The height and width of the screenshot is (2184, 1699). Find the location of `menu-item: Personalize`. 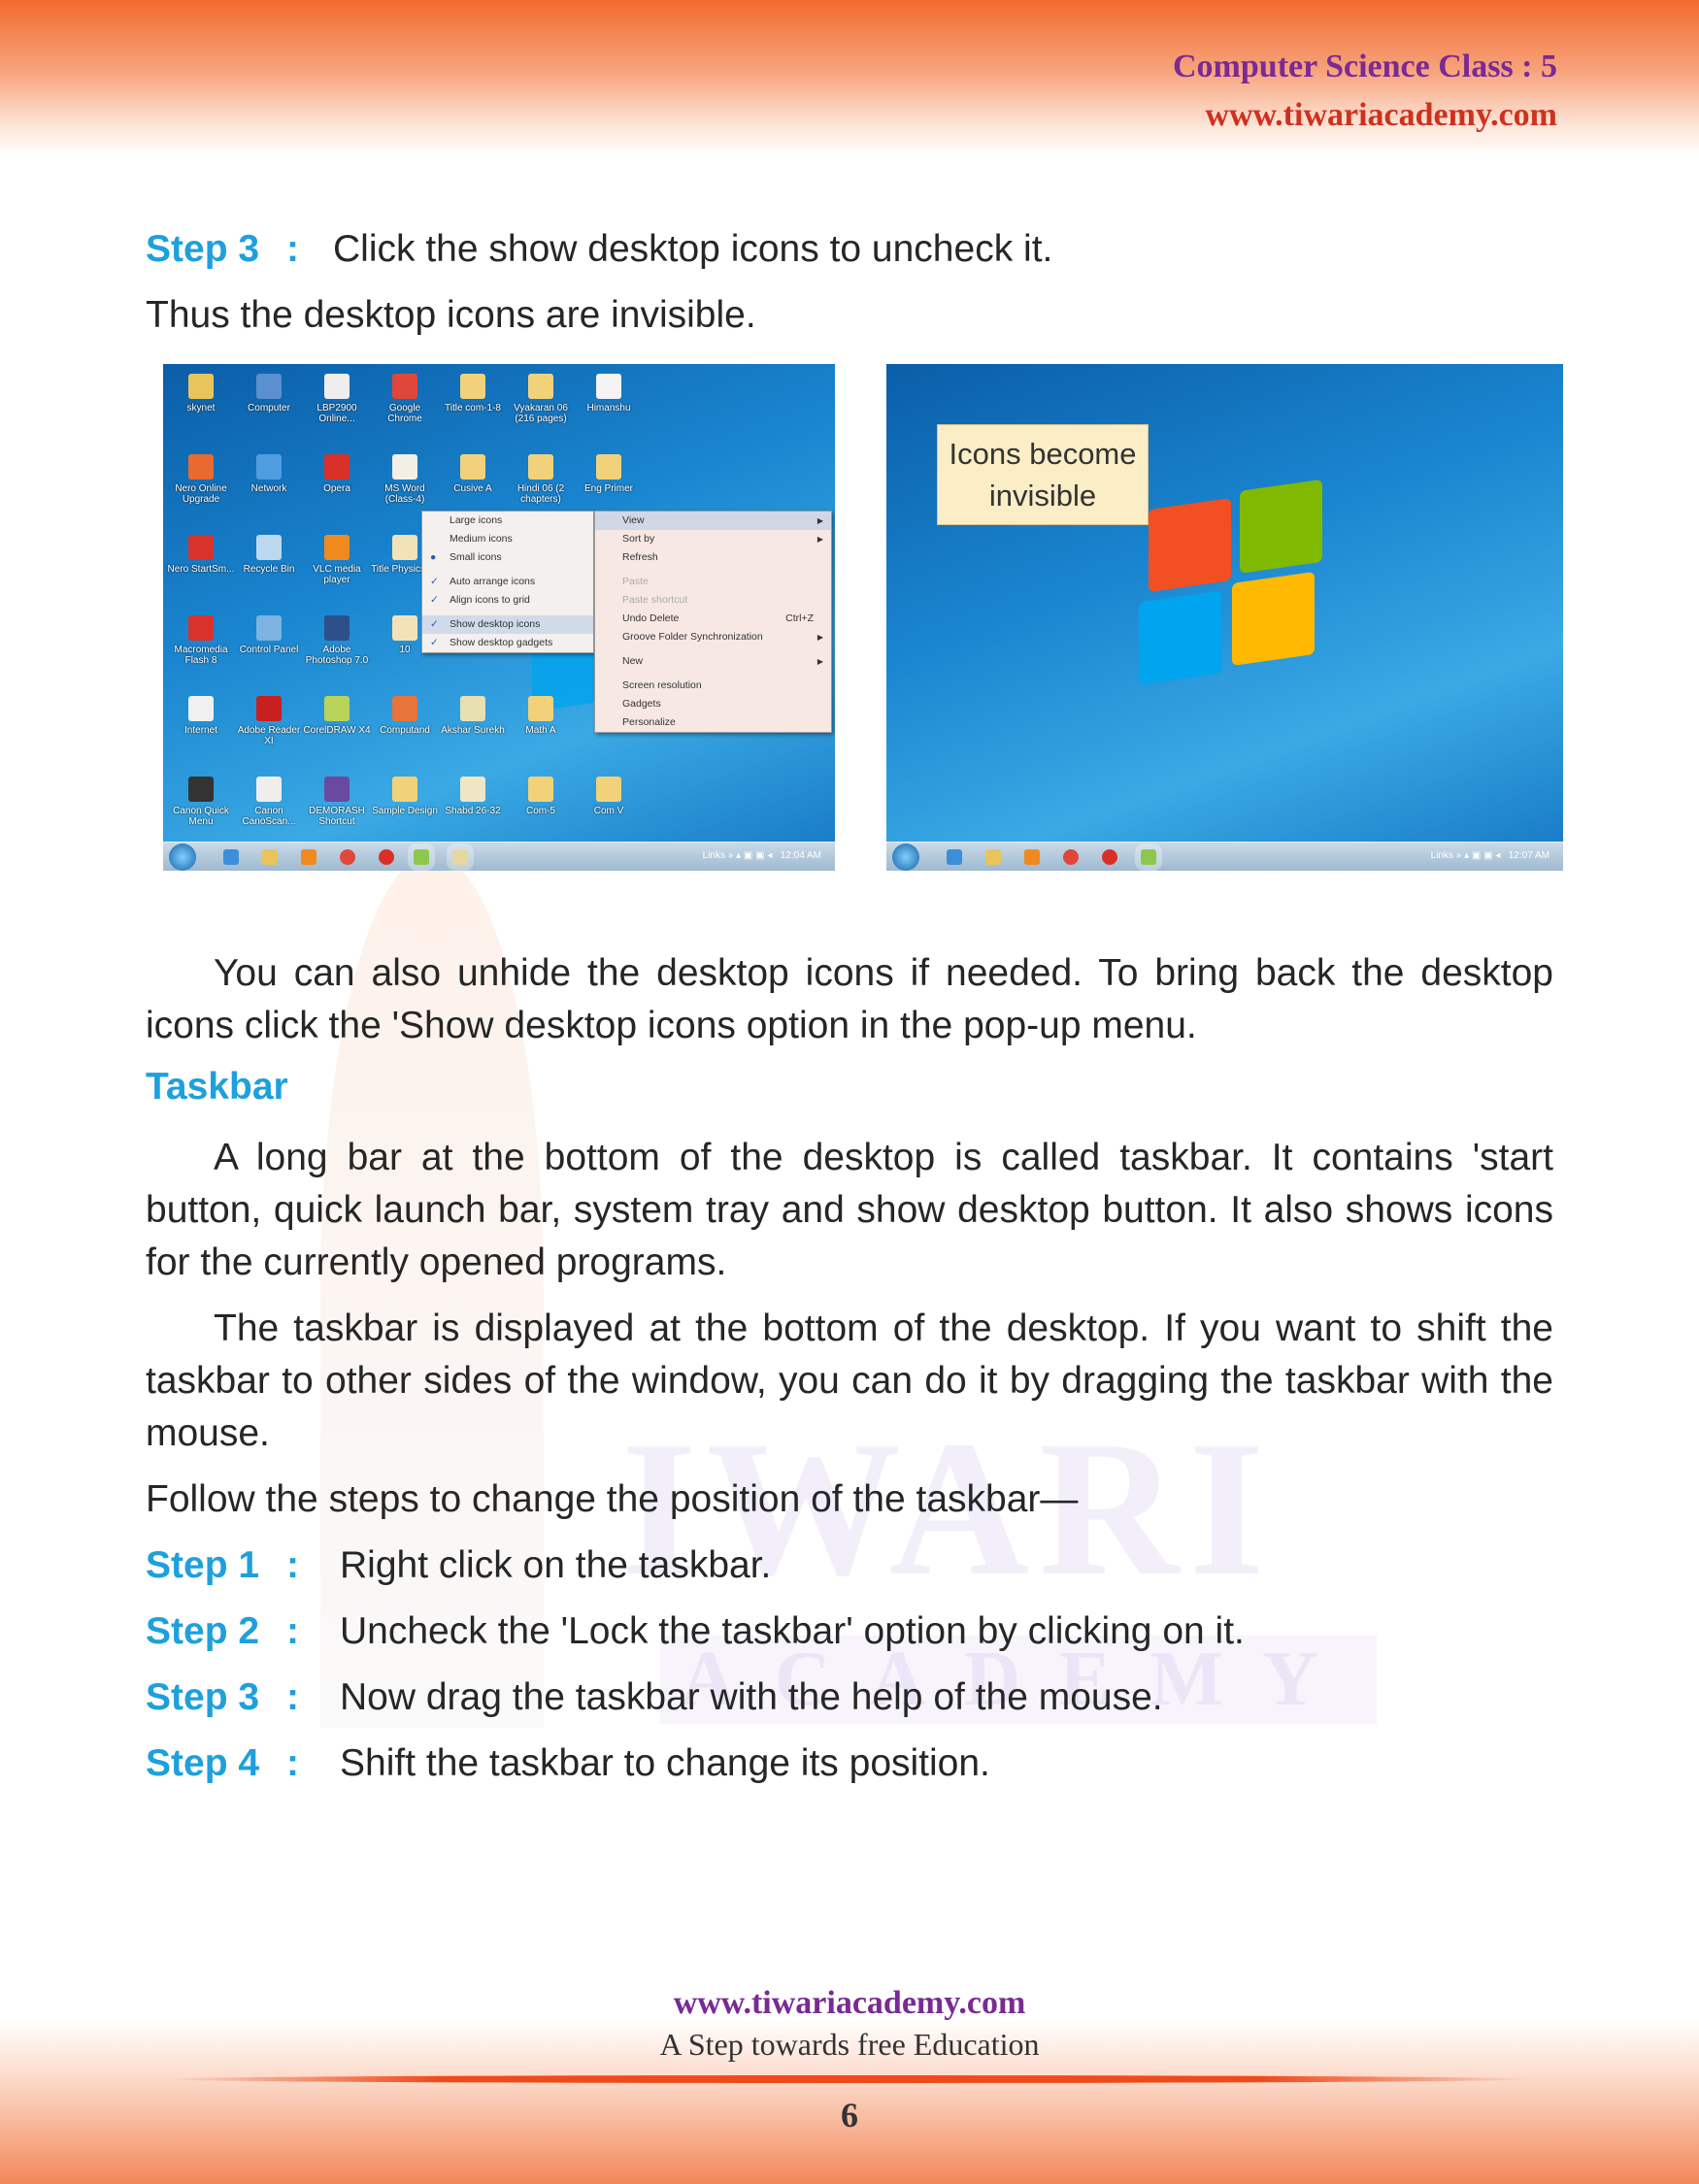

menu-item: Personalize is located at coordinates (713, 722).